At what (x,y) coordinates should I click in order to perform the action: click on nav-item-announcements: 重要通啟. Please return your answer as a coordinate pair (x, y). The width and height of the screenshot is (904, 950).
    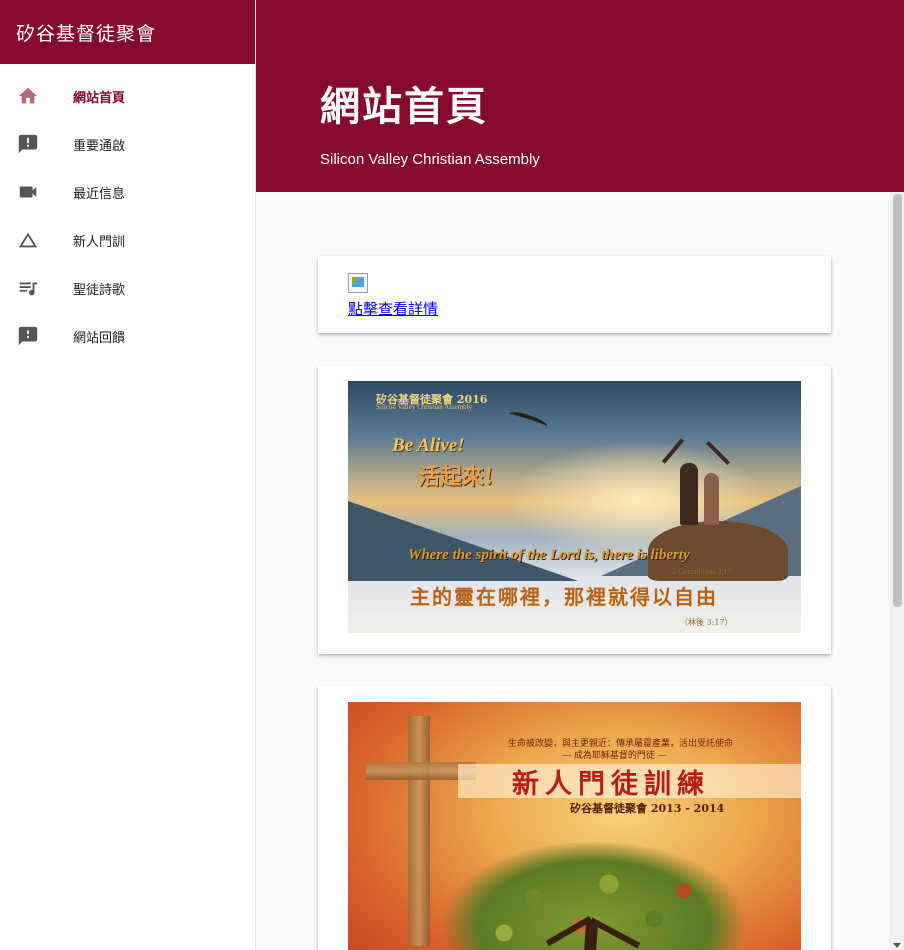
    Looking at the image, I should click on (127, 144).